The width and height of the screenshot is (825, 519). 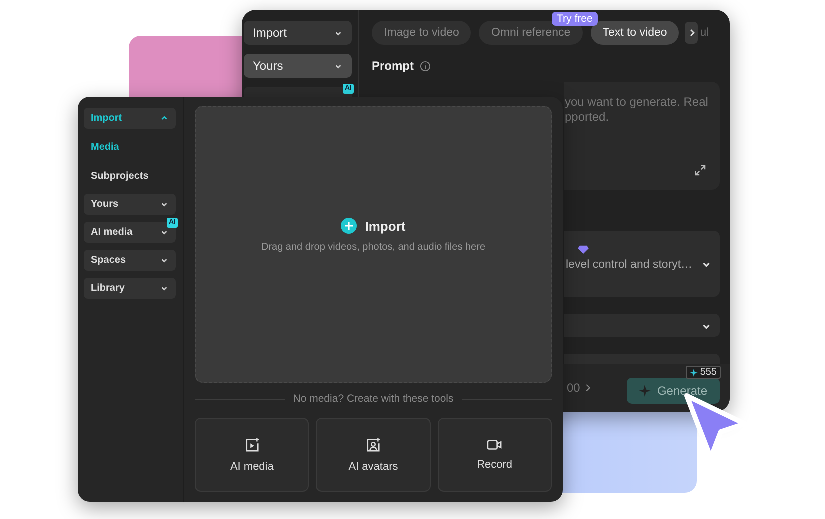 I want to click on sidebar-link: Subprojects, so click(x=133, y=176).